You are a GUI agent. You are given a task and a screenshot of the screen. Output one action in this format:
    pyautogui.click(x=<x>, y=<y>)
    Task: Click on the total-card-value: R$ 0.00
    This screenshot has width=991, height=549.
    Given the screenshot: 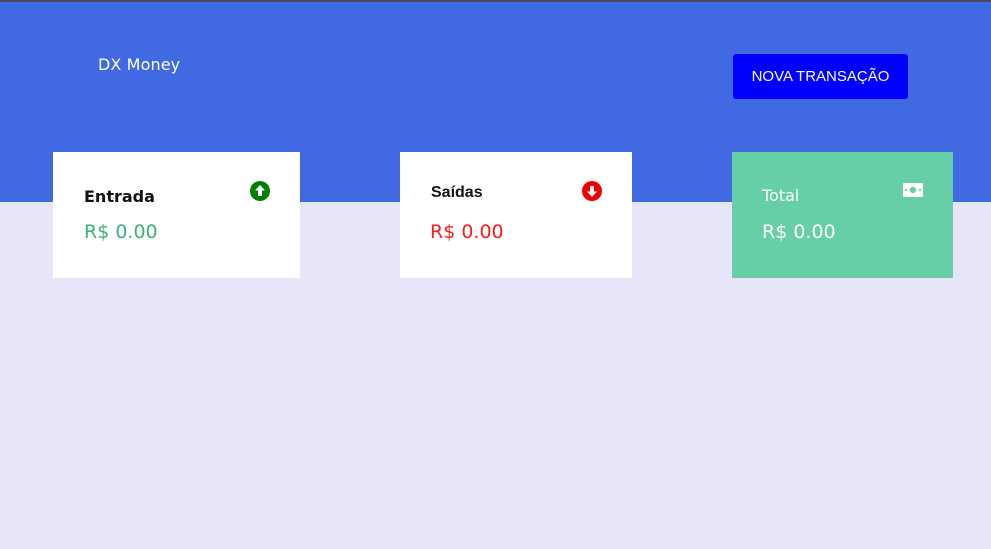 What is the action you would take?
    pyautogui.click(x=799, y=232)
    